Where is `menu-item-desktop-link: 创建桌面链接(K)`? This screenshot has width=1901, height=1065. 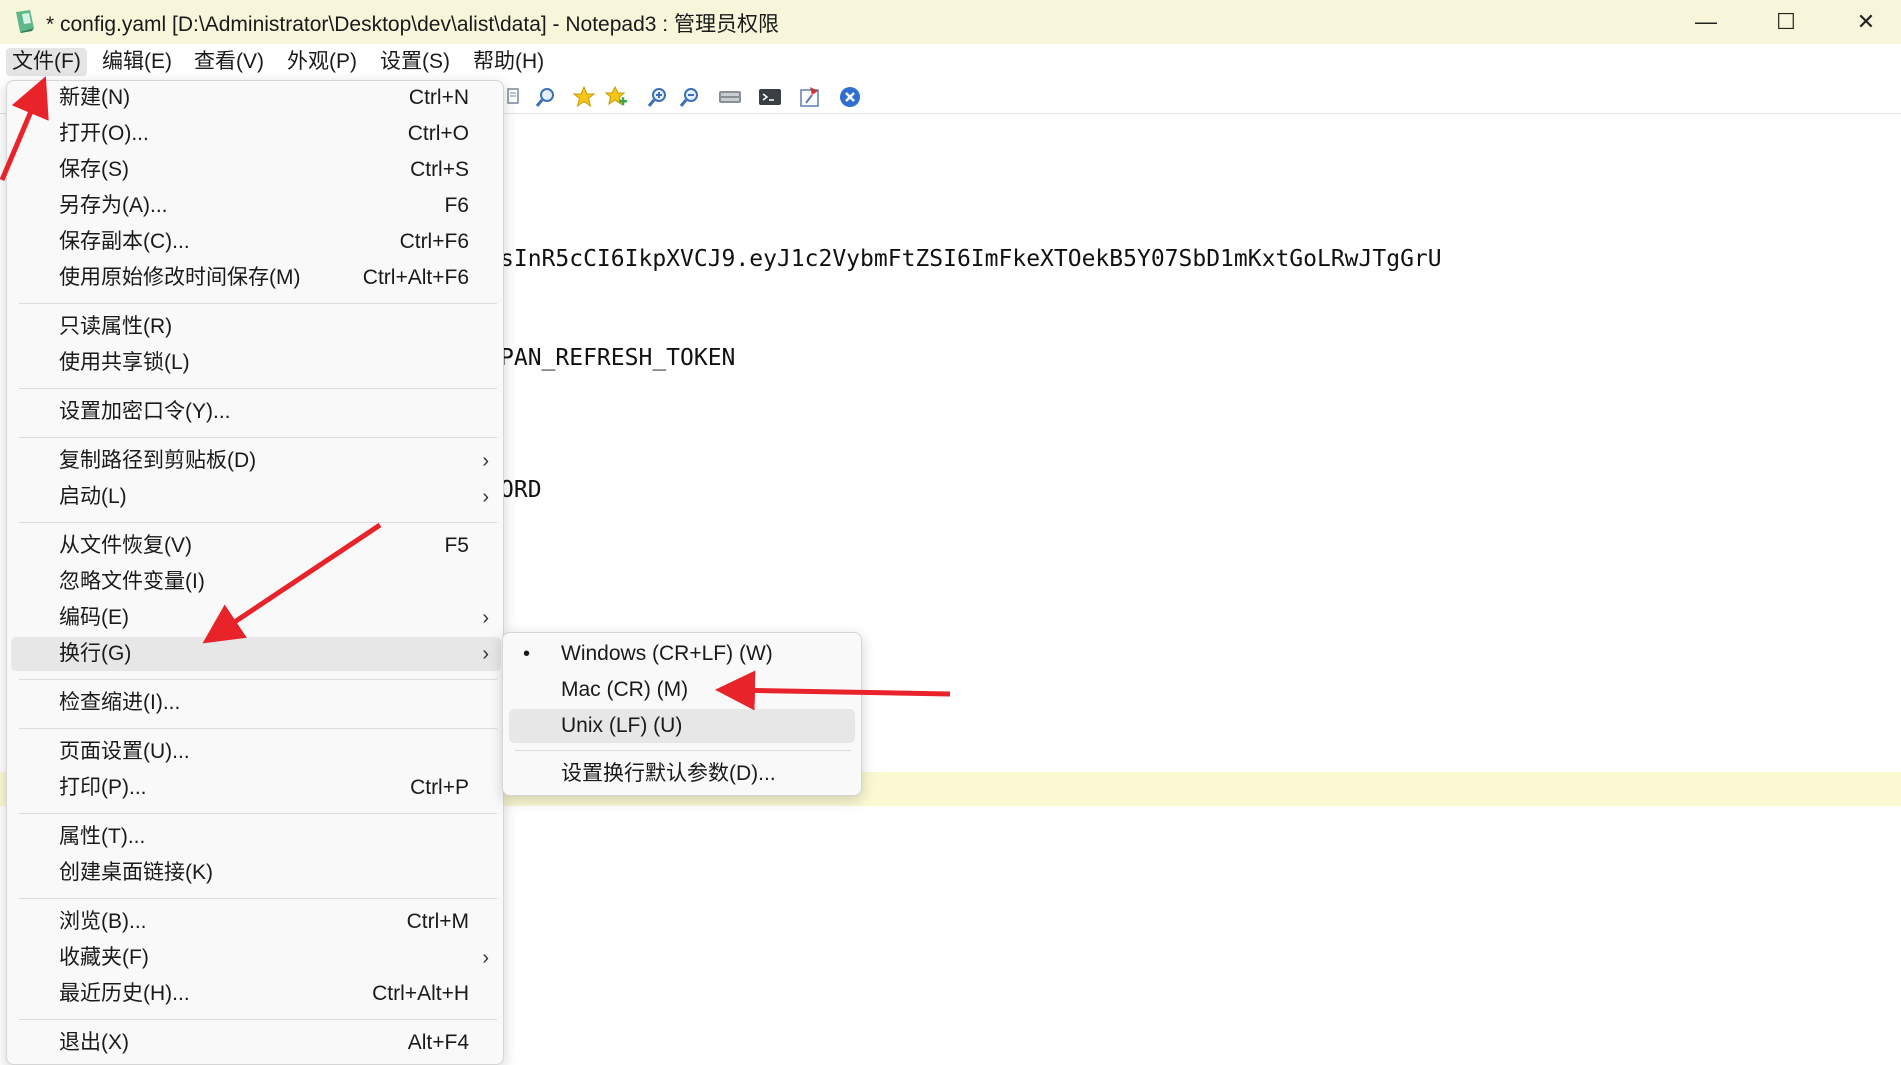 menu-item-desktop-link: 创建桌面链接(K) is located at coordinates (256, 873).